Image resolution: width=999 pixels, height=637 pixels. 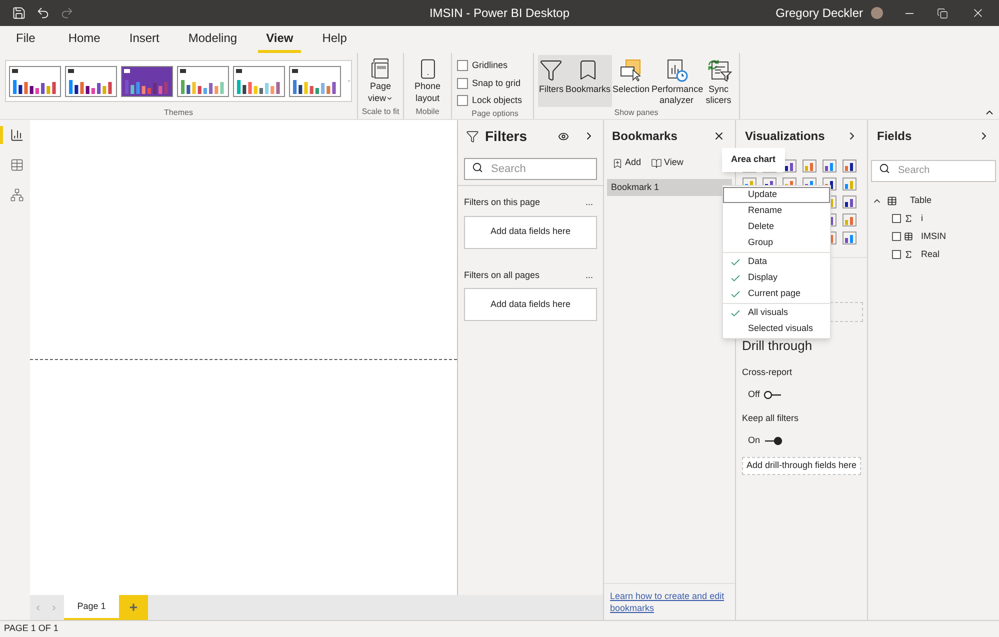 What do you see at coordinates (26, 39) in the screenshot?
I see `menu-tab: File` at bounding box center [26, 39].